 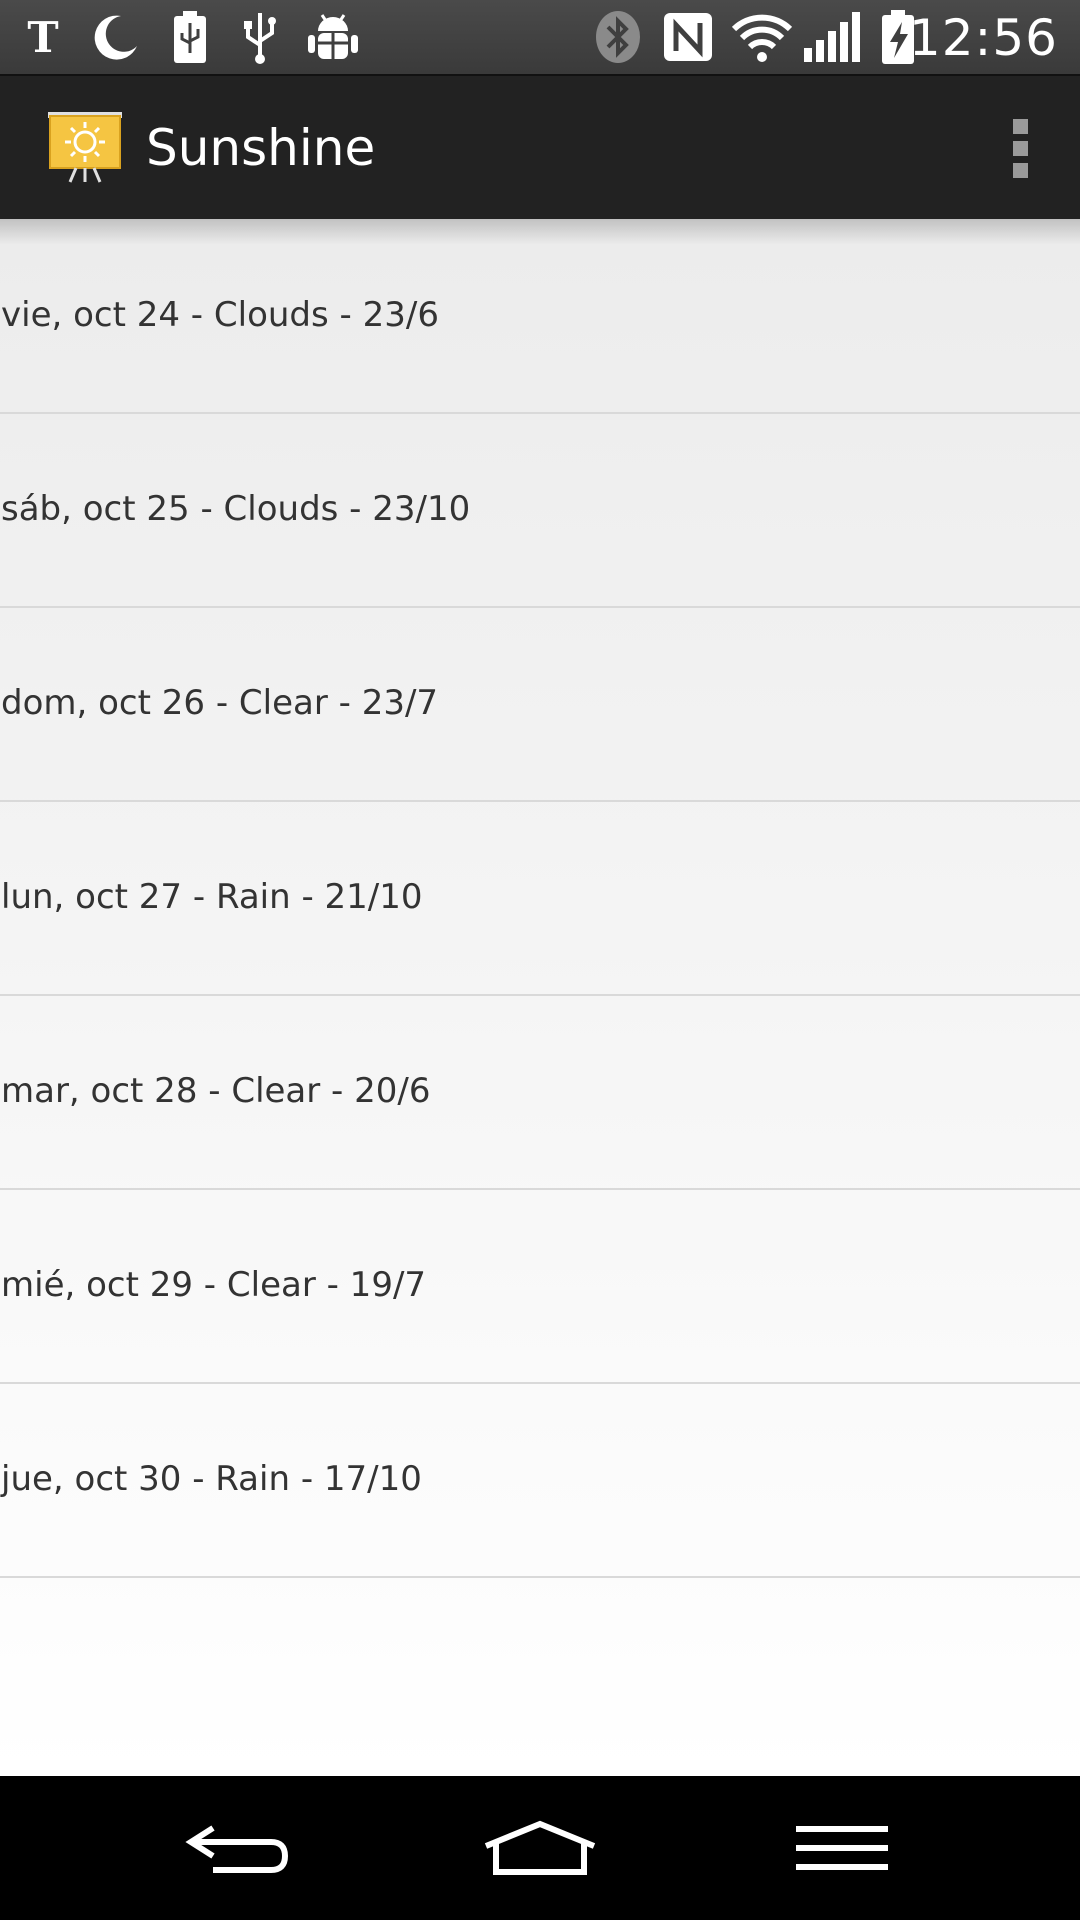 I want to click on action-bar: Sunshine, so click(x=540, y=146).